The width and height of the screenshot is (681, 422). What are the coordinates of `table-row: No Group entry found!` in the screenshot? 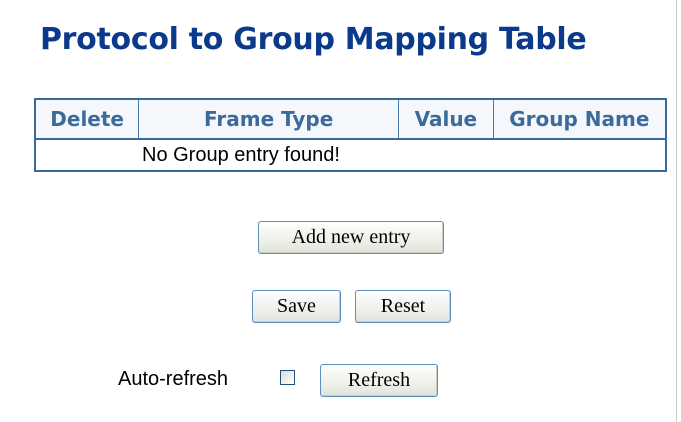 It's located at (350, 155).